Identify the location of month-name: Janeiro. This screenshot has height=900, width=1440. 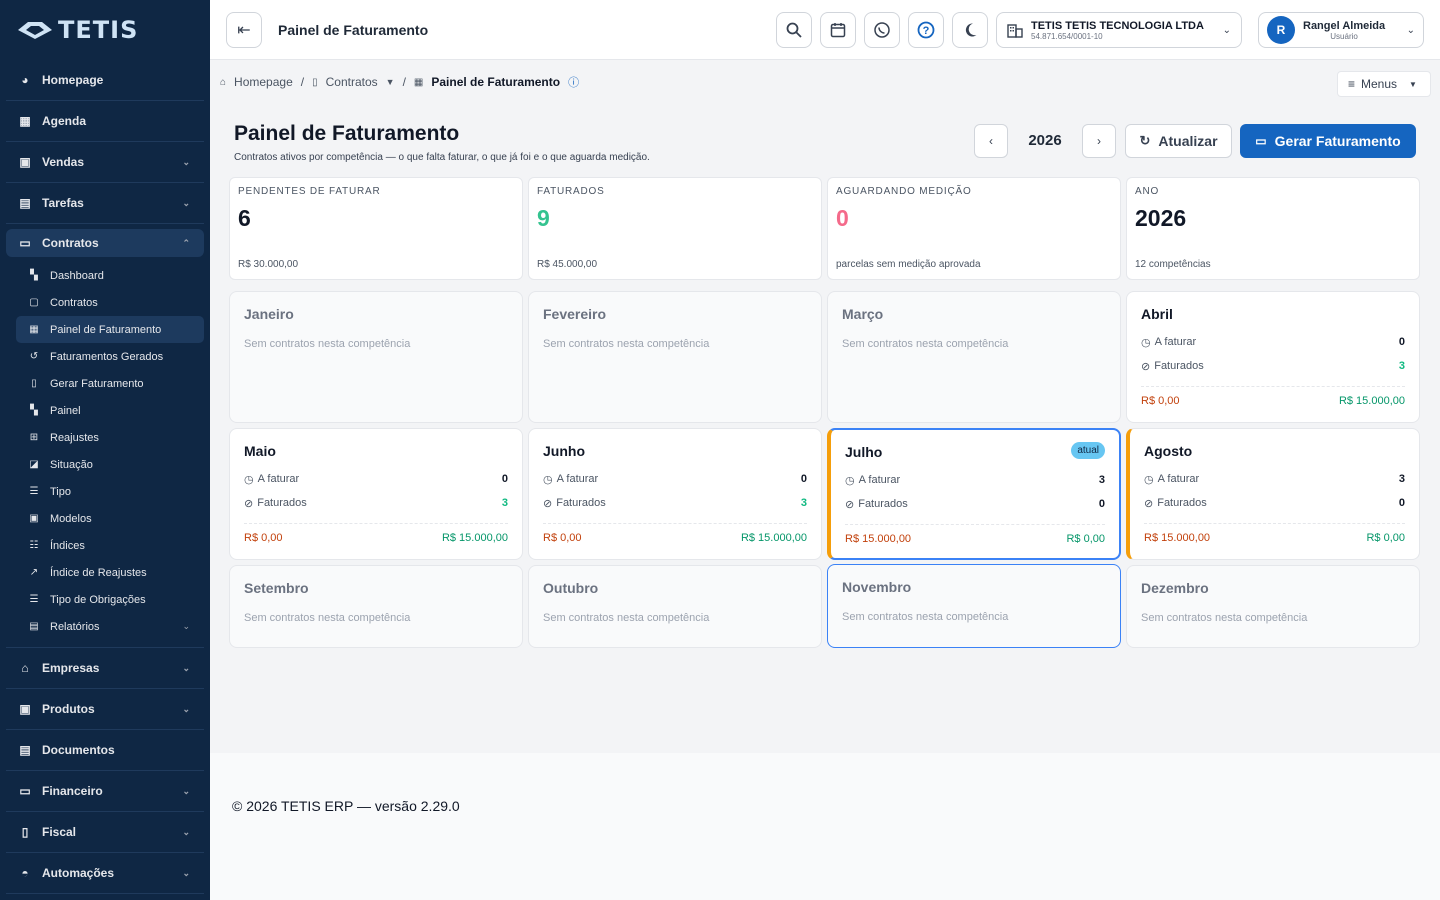
(269, 314).